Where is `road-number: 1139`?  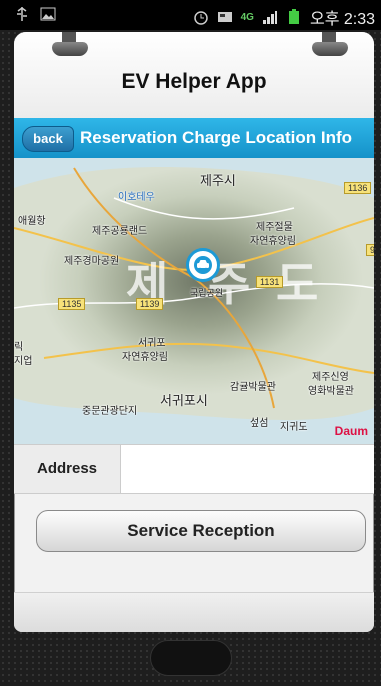
road-number: 1139 is located at coordinates (150, 304).